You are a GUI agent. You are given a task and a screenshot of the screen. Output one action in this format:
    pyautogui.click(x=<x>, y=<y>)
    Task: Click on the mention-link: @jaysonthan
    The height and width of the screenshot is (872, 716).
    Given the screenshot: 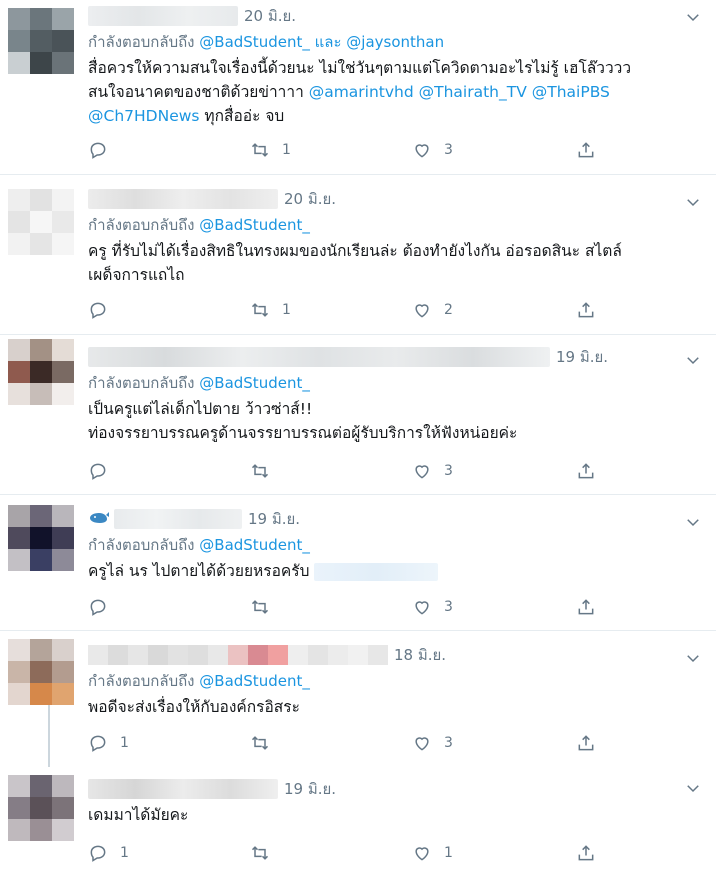 What is the action you would take?
    pyautogui.click(x=395, y=42)
    